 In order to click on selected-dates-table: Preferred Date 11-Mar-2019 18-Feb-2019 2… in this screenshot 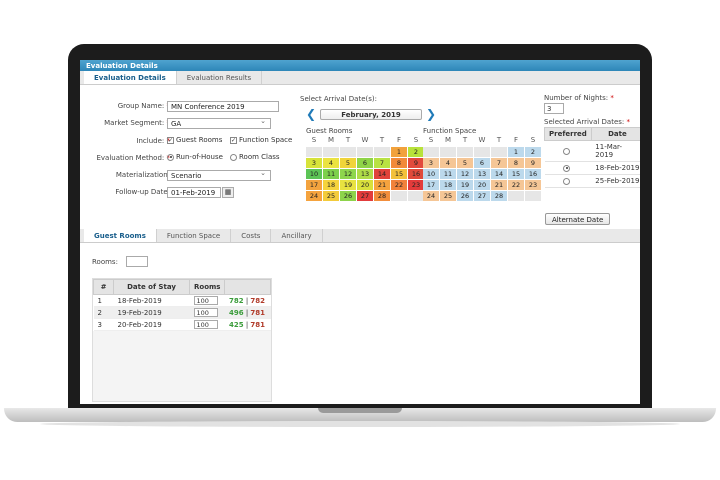, I will do `click(592, 157)`.